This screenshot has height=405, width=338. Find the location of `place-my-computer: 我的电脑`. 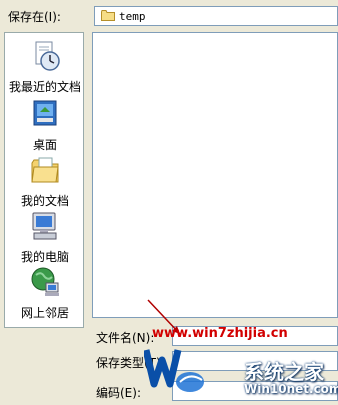

place-my-computer: 我的电脑 is located at coordinates (45, 237).